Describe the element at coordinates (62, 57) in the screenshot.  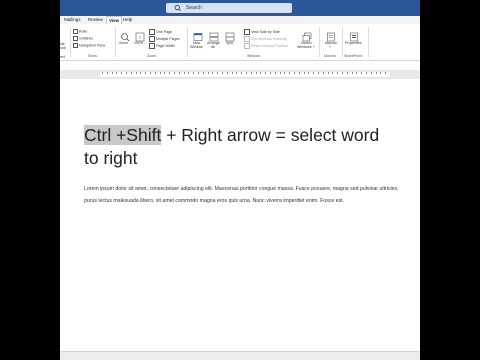
I see `left-fragment-3: ext` at that location.